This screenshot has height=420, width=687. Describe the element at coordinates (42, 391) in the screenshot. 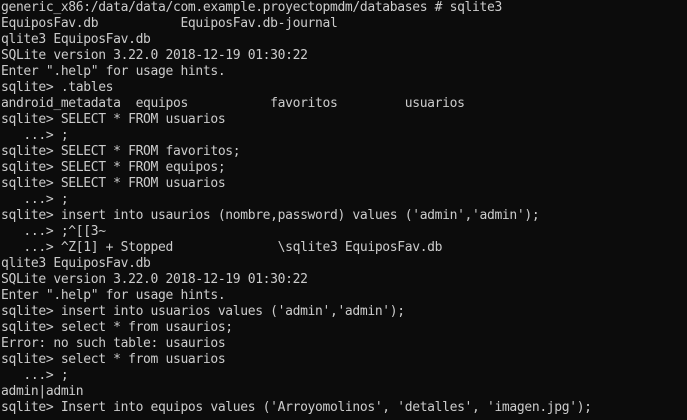

I see `terminal-line-query-result: admin|admin` at that location.